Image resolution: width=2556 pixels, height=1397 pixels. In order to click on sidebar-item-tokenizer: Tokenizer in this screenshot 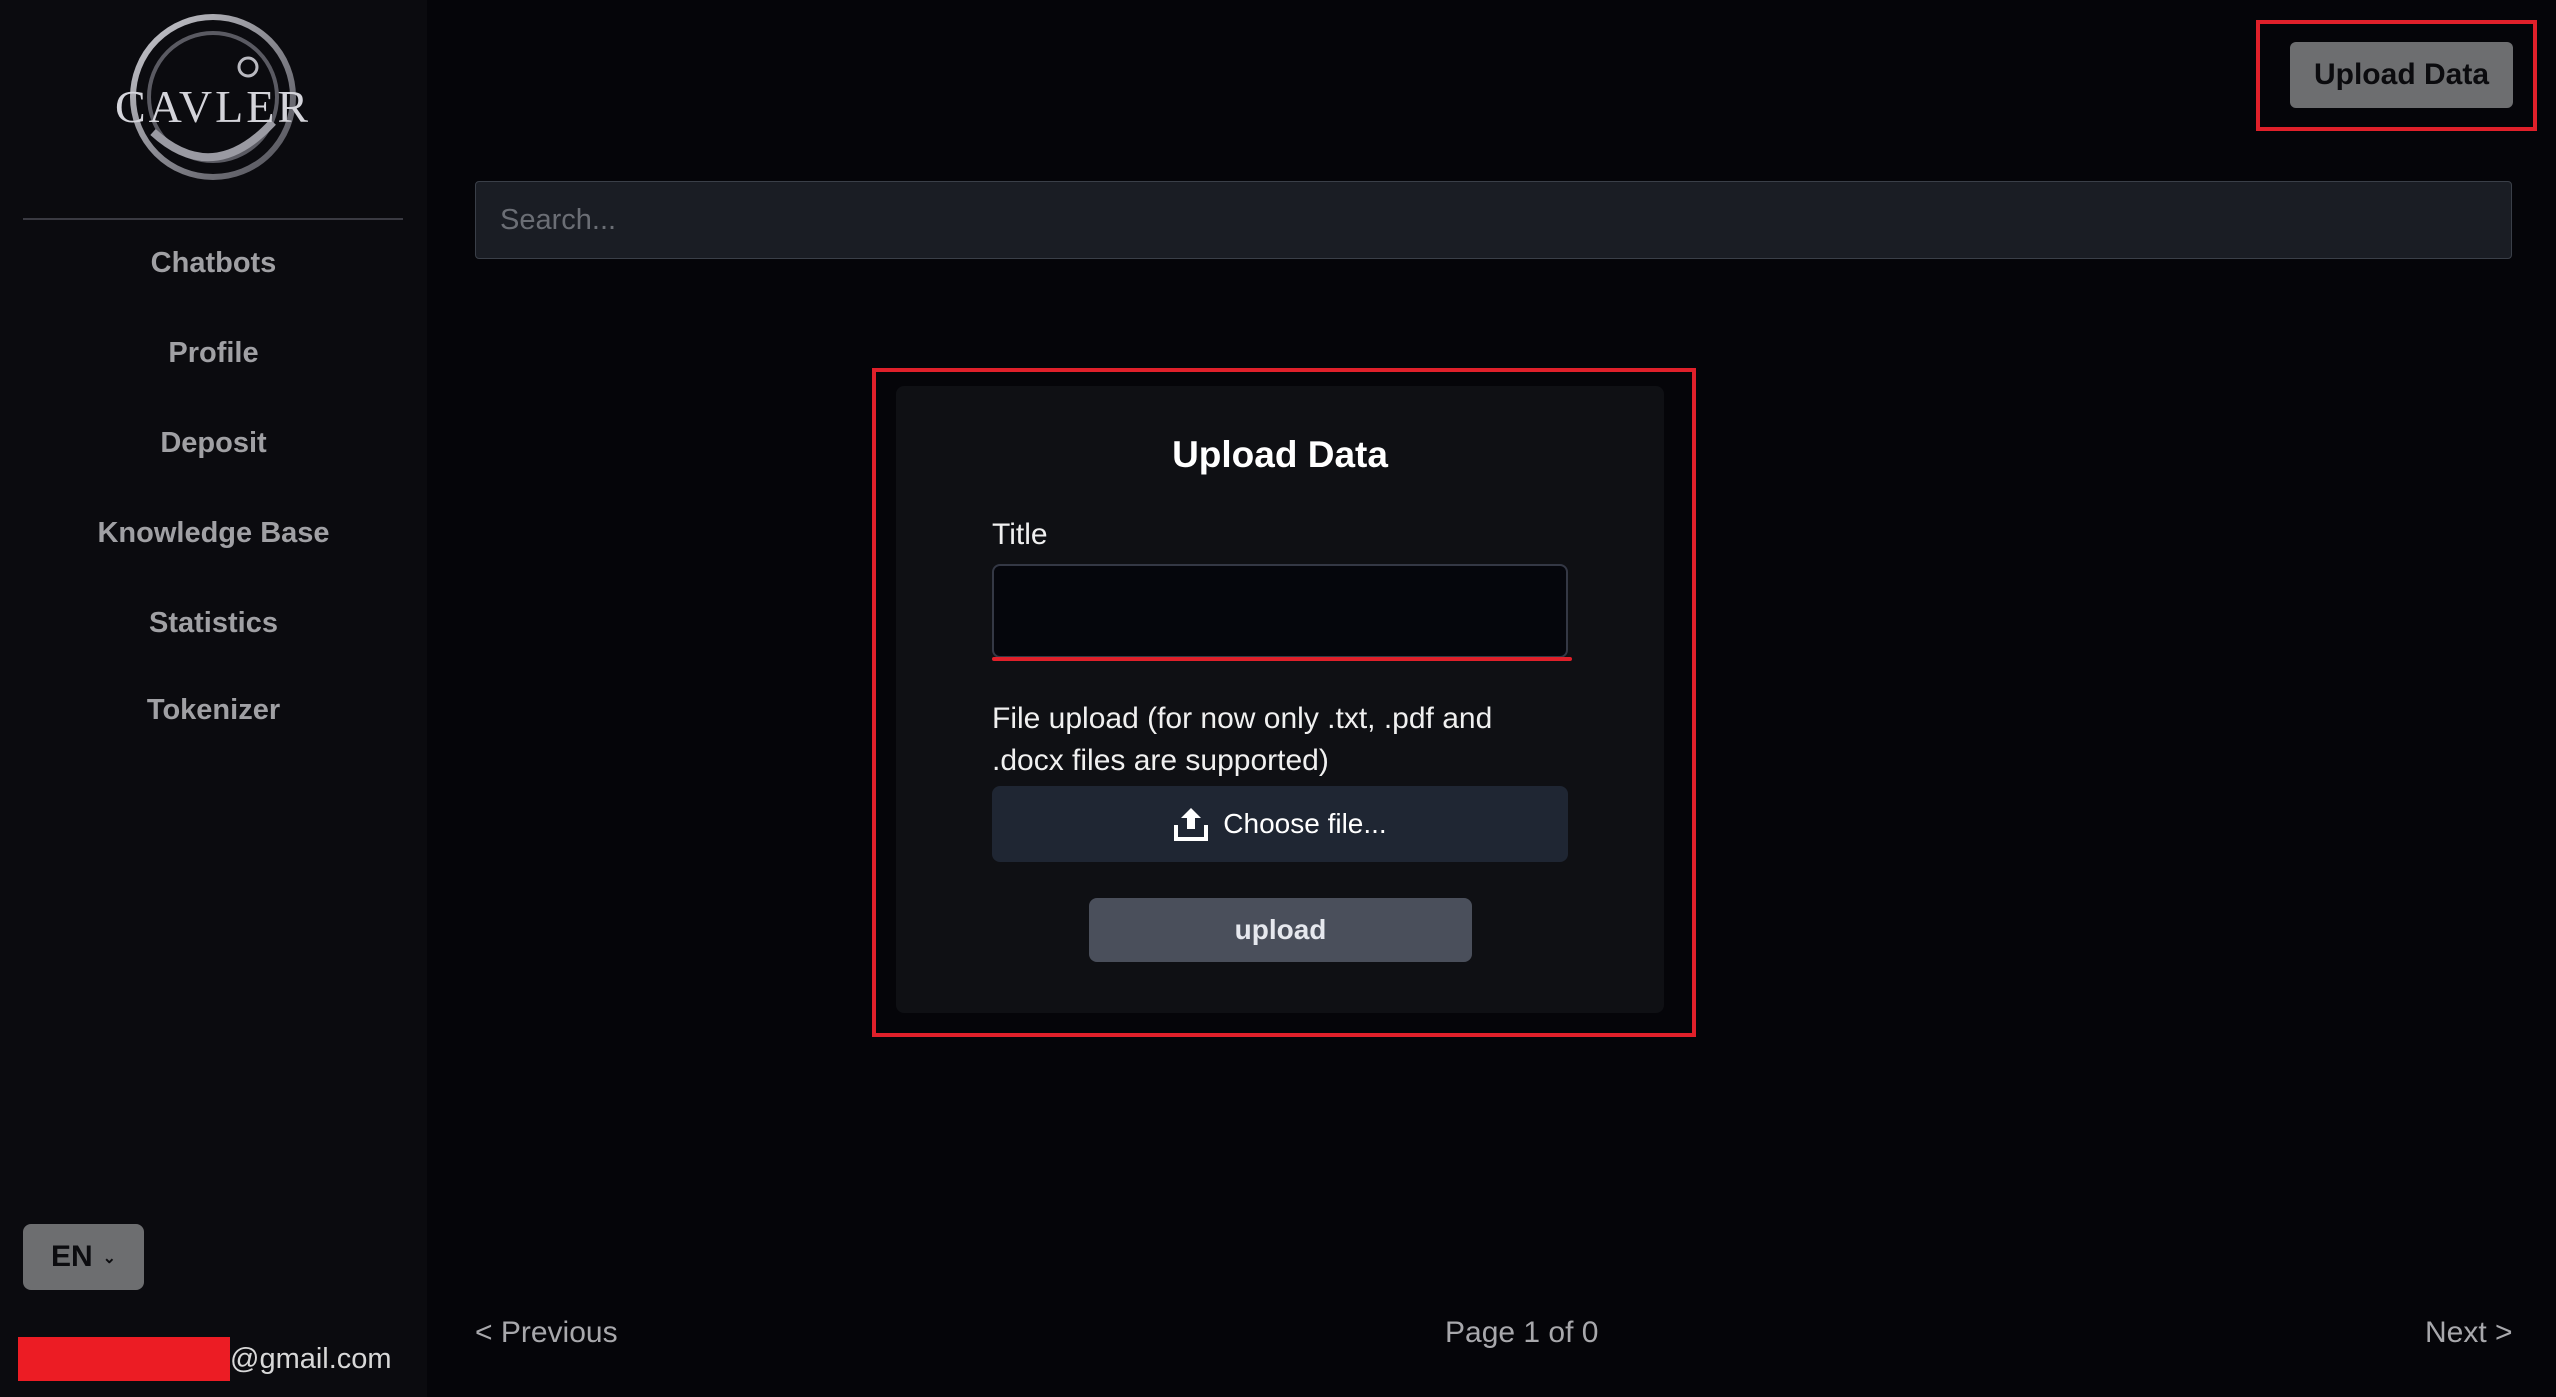, I will do `click(213, 710)`.